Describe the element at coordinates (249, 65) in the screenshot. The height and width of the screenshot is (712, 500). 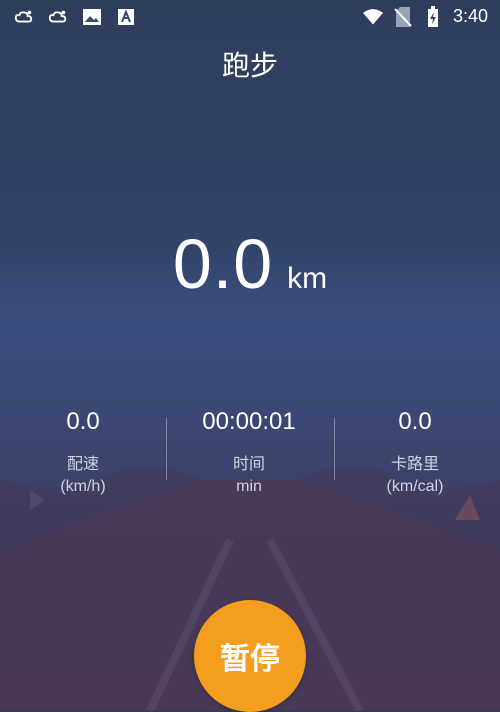
I see `page-title: 跑步` at that location.